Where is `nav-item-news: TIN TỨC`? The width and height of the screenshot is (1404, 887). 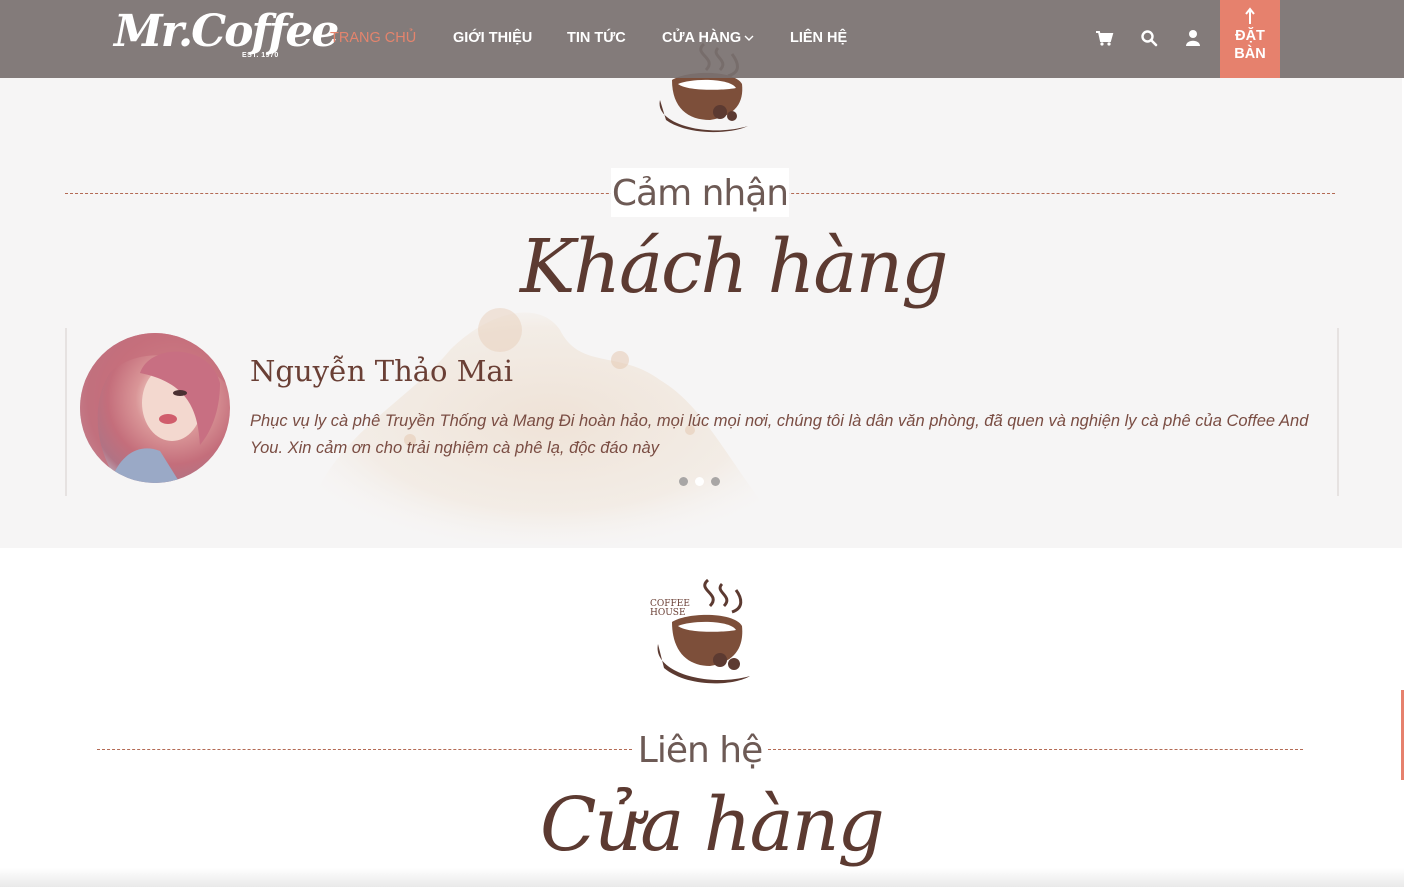 nav-item-news: TIN TỨC is located at coordinates (596, 38).